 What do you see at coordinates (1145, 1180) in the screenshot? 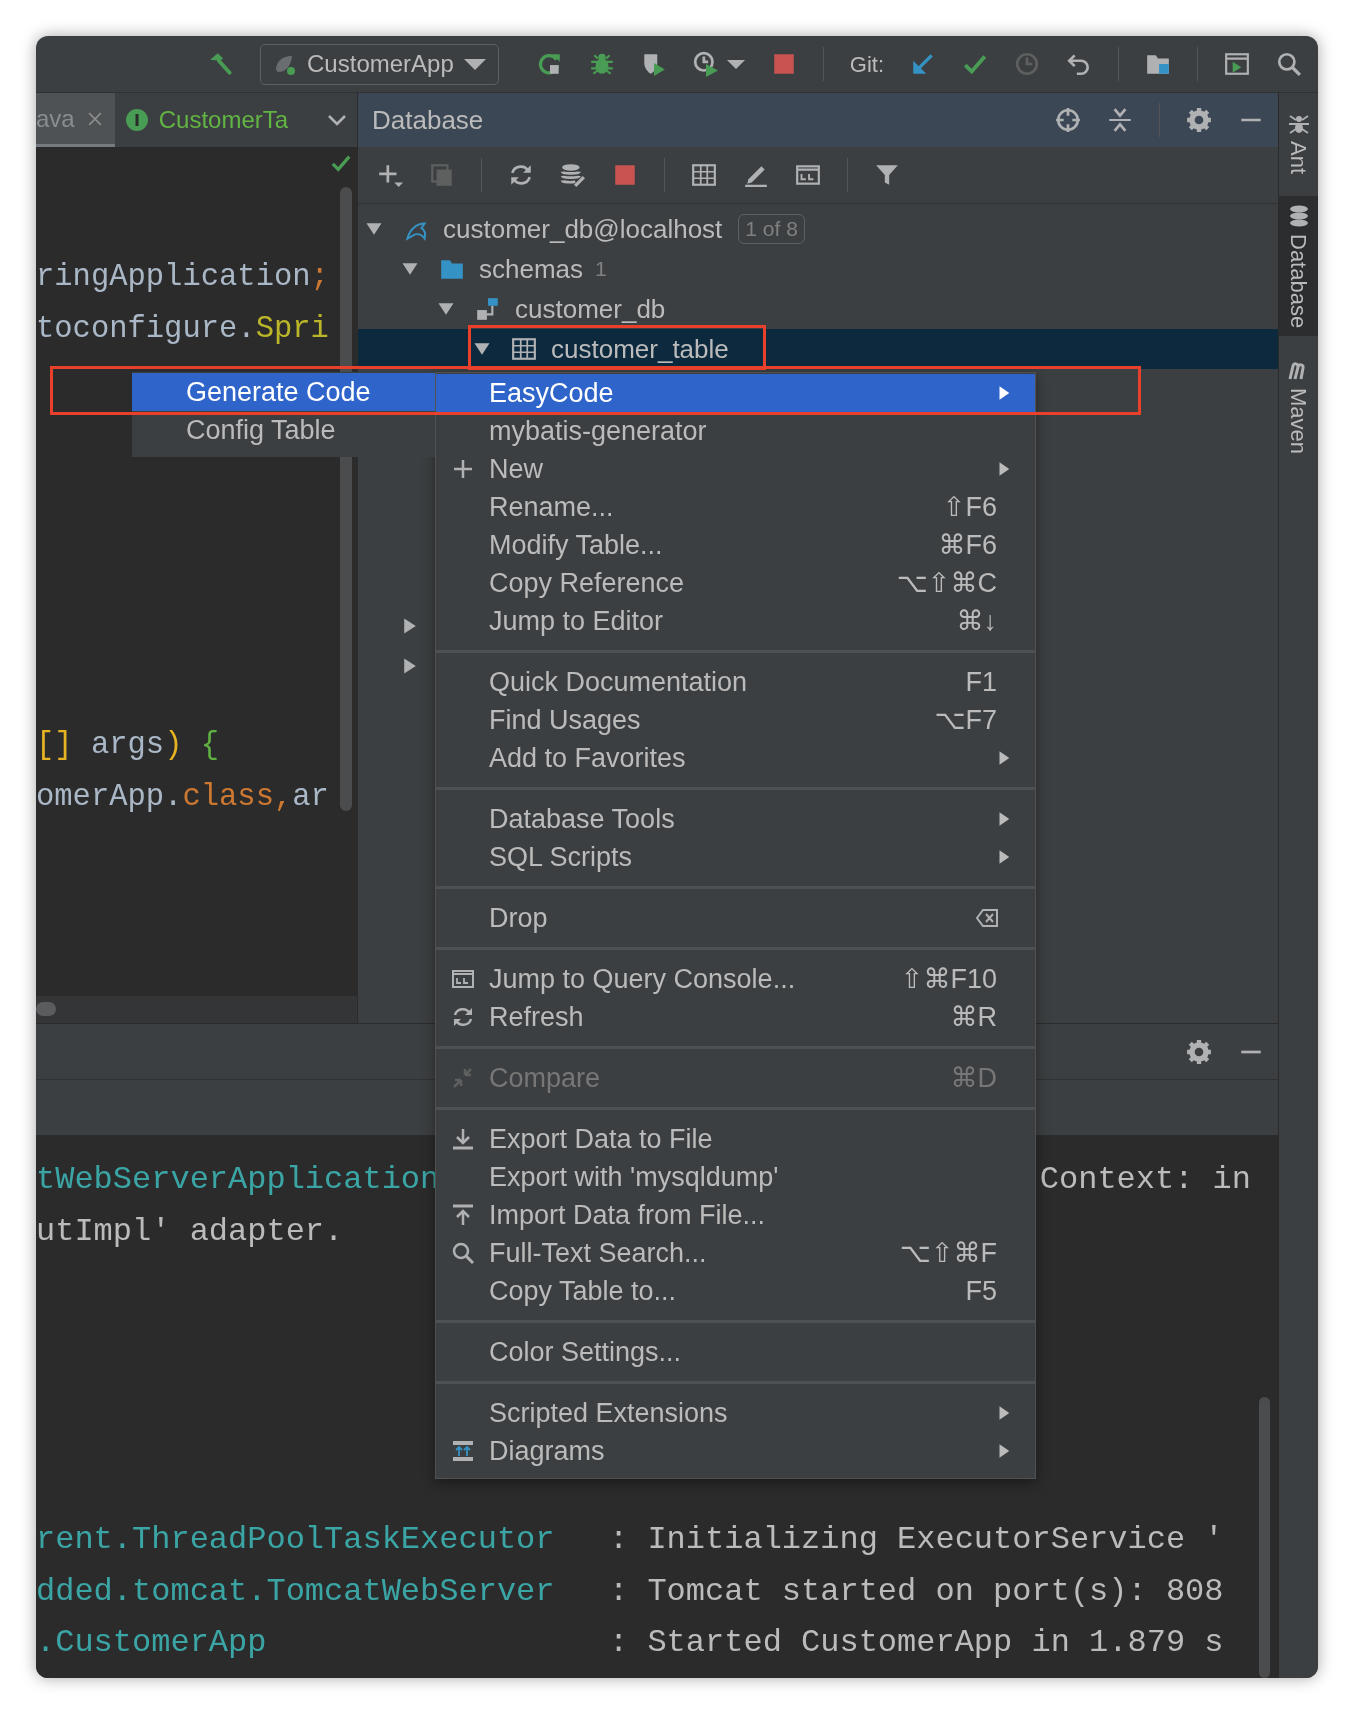
I see `console-text: Context: in` at bounding box center [1145, 1180].